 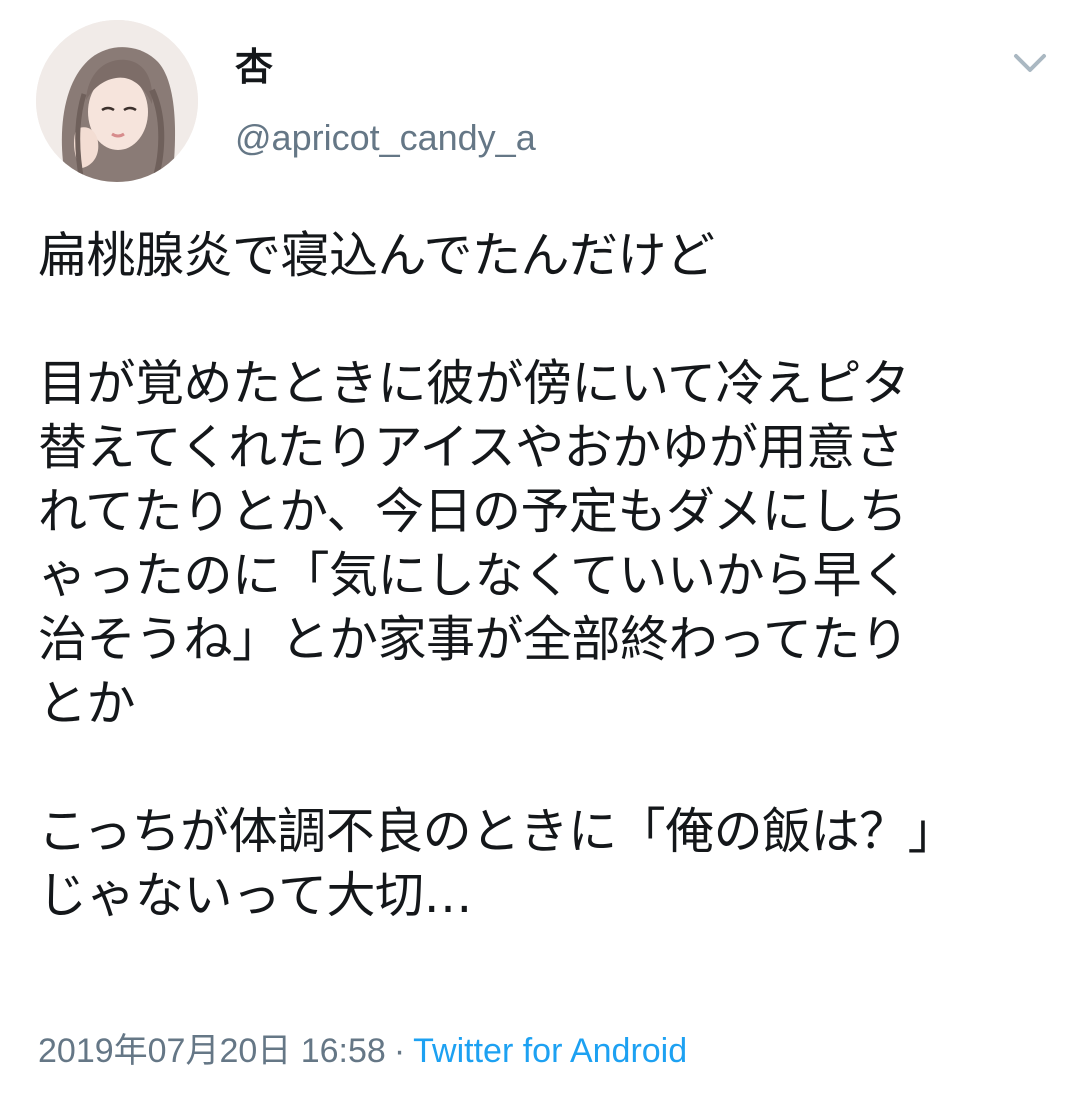 I want to click on avatar-illustration-icon, so click(x=117, y=101).